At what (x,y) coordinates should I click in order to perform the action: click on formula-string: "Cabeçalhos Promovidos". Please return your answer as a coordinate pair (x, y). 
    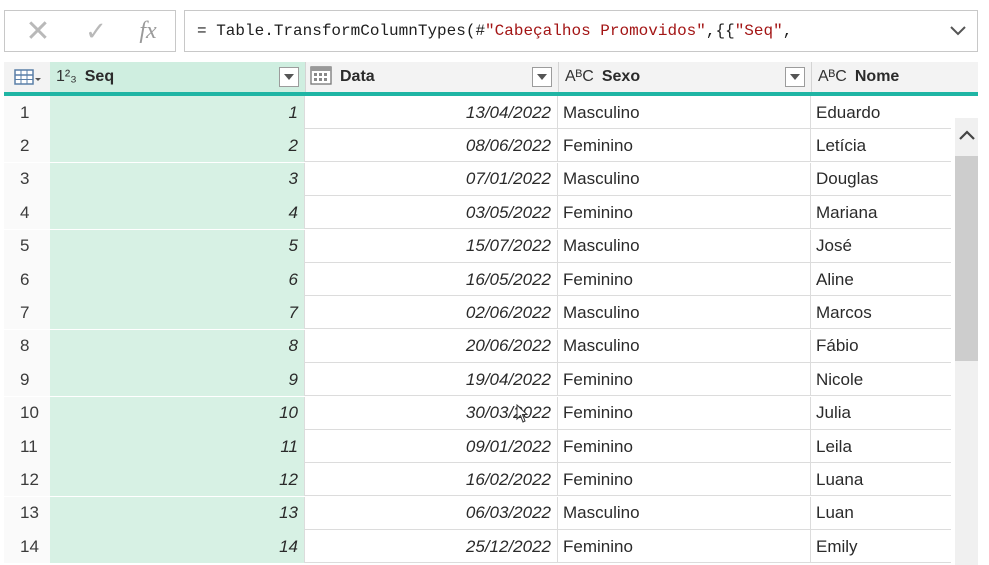
    Looking at the image, I should click on (595, 31).